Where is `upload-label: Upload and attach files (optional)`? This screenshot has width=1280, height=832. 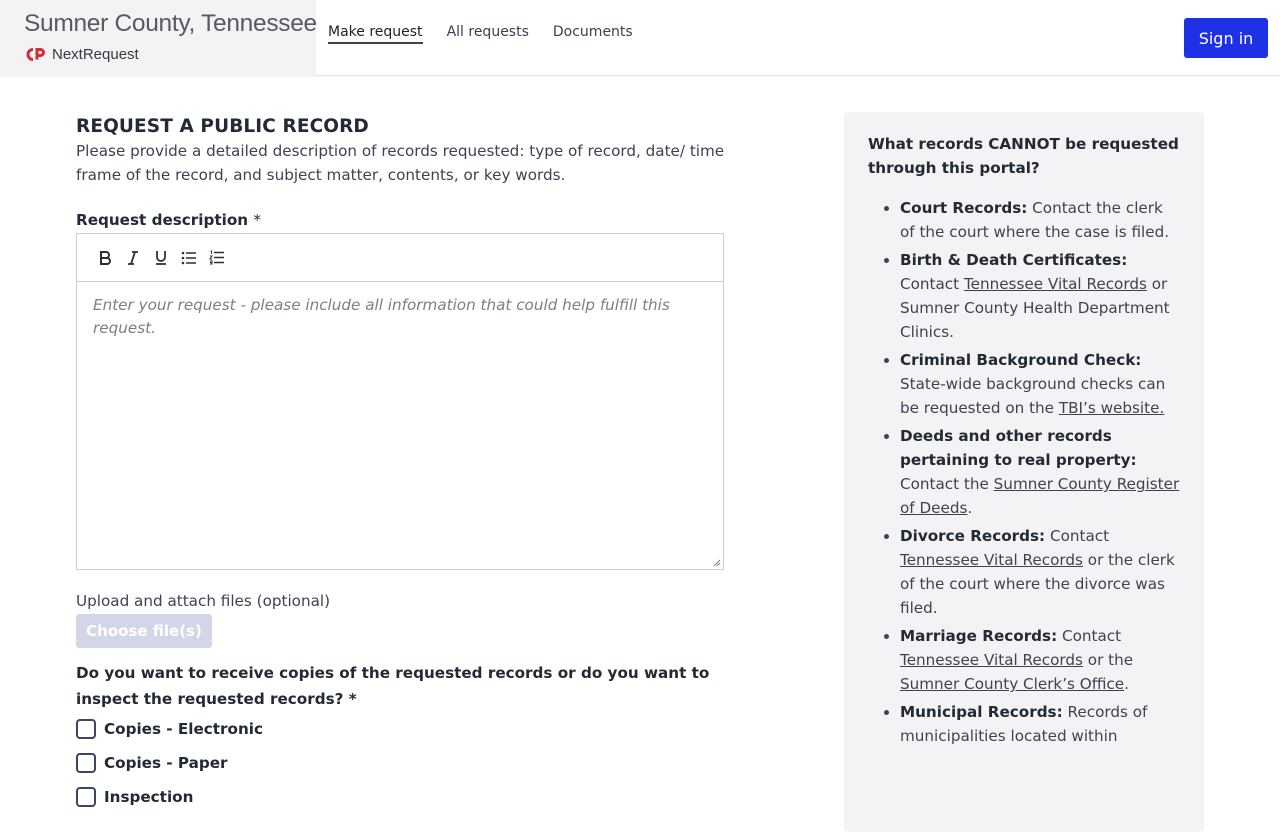 upload-label: Upload and attach files (optional) is located at coordinates (203, 601).